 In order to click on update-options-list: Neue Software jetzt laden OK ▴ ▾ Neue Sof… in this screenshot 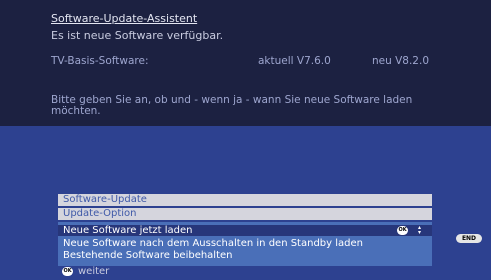, I will do `click(245, 244)`.